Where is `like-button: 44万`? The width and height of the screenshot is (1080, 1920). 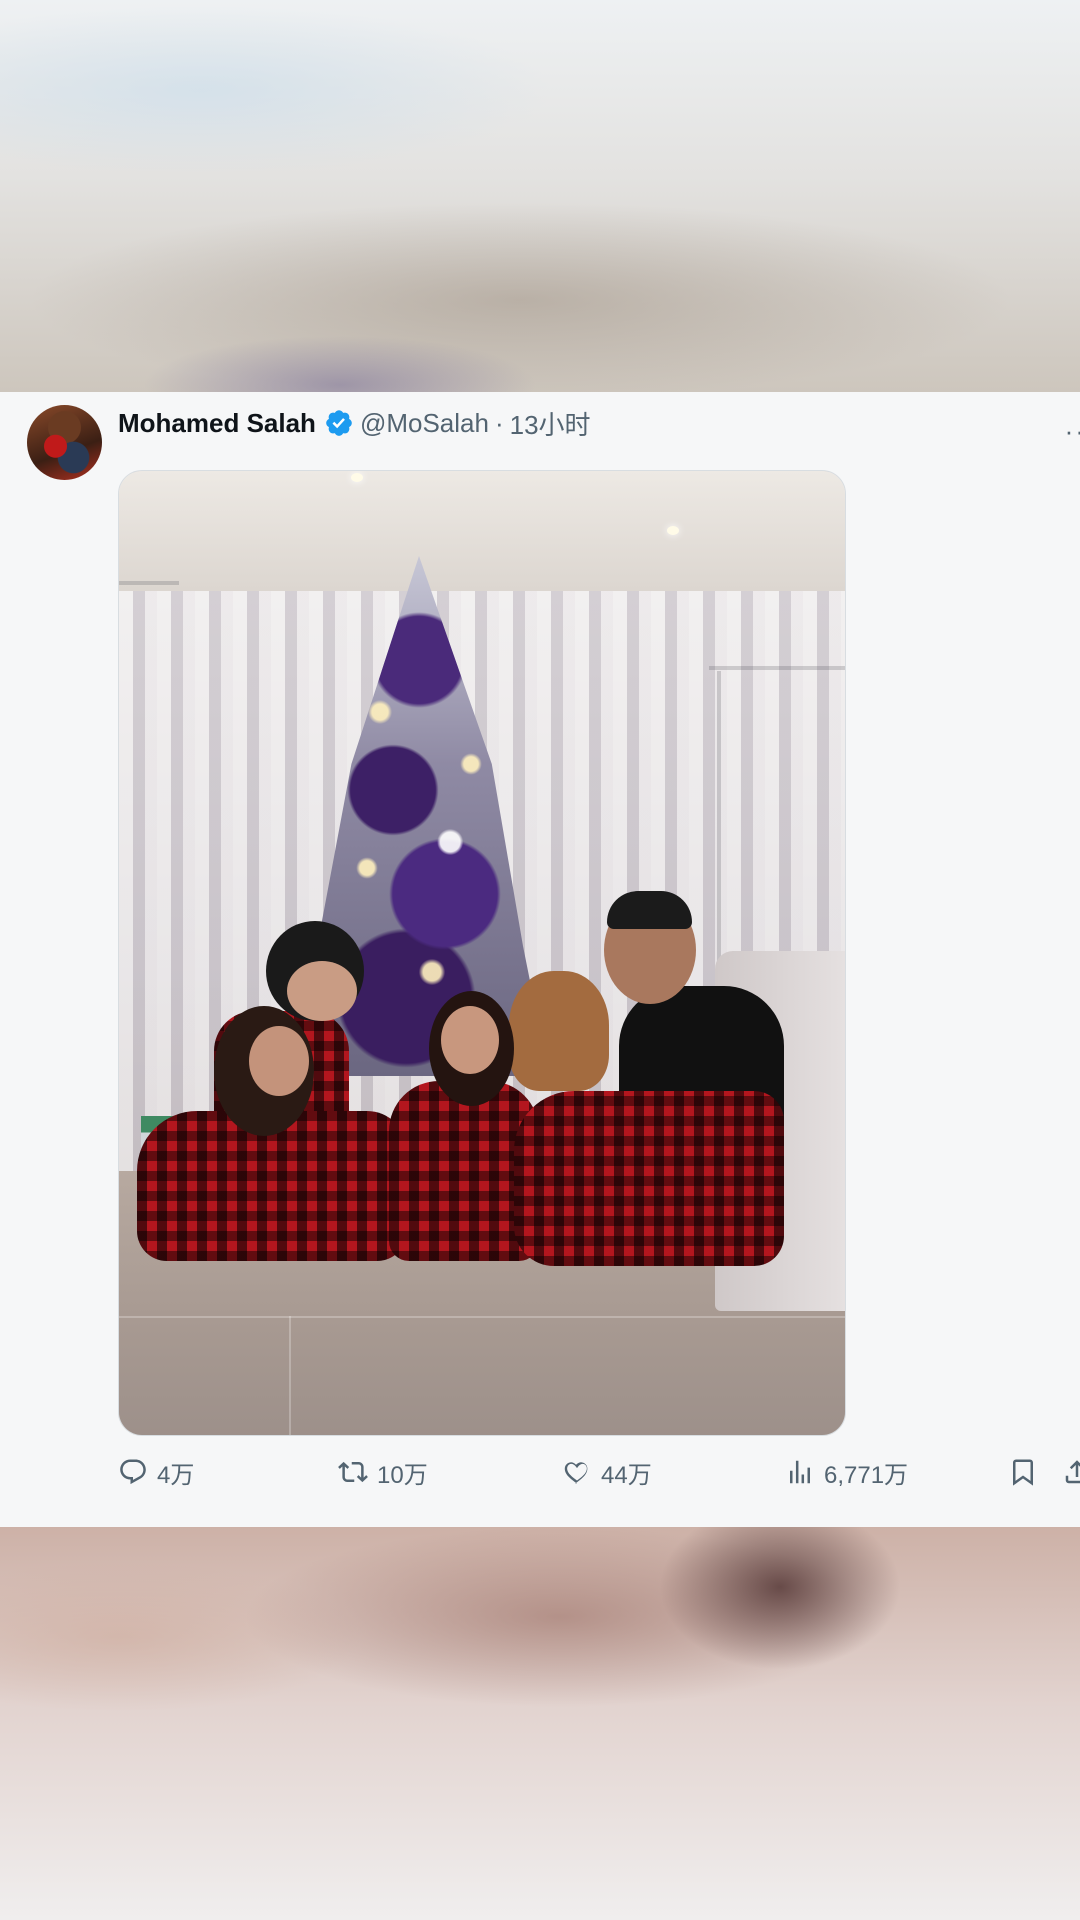 like-button: 44万 is located at coordinates (607, 1472).